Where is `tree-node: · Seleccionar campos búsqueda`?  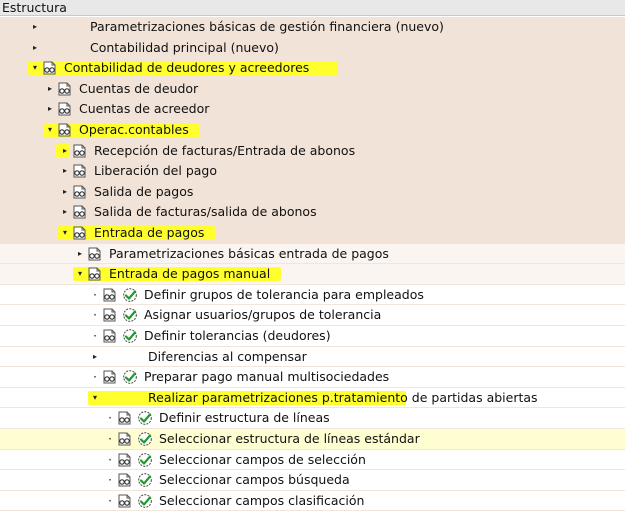 tree-node: · Seleccionar campos búsqueda is located at coordinates (312, 480).